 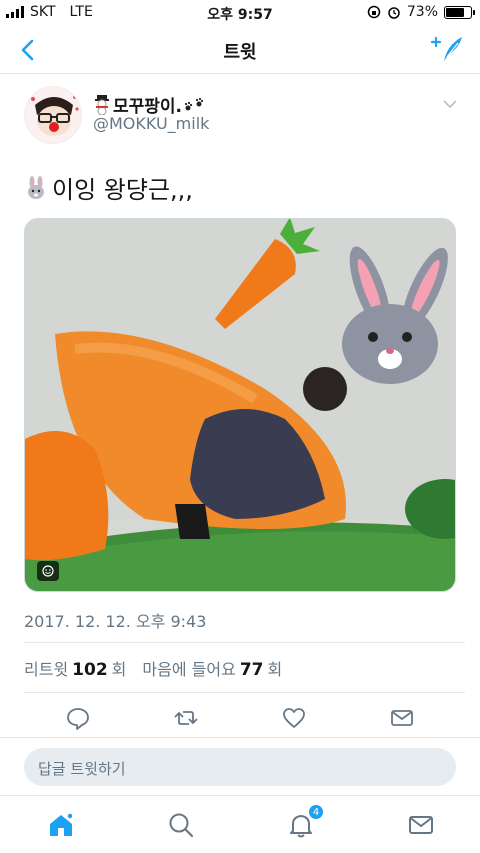 What do you see at coordinates (186, 718) in the screenshot?
I see `retweet-icon` at bounding box center [186, 718].